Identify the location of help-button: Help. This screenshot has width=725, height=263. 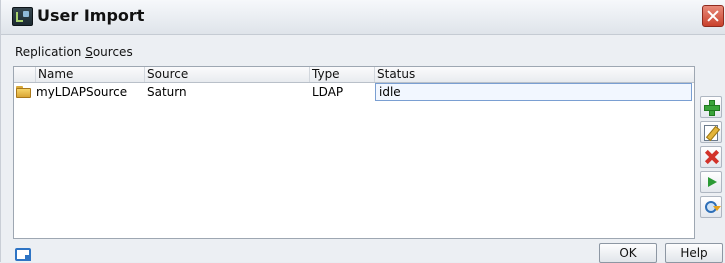
(694, 253).